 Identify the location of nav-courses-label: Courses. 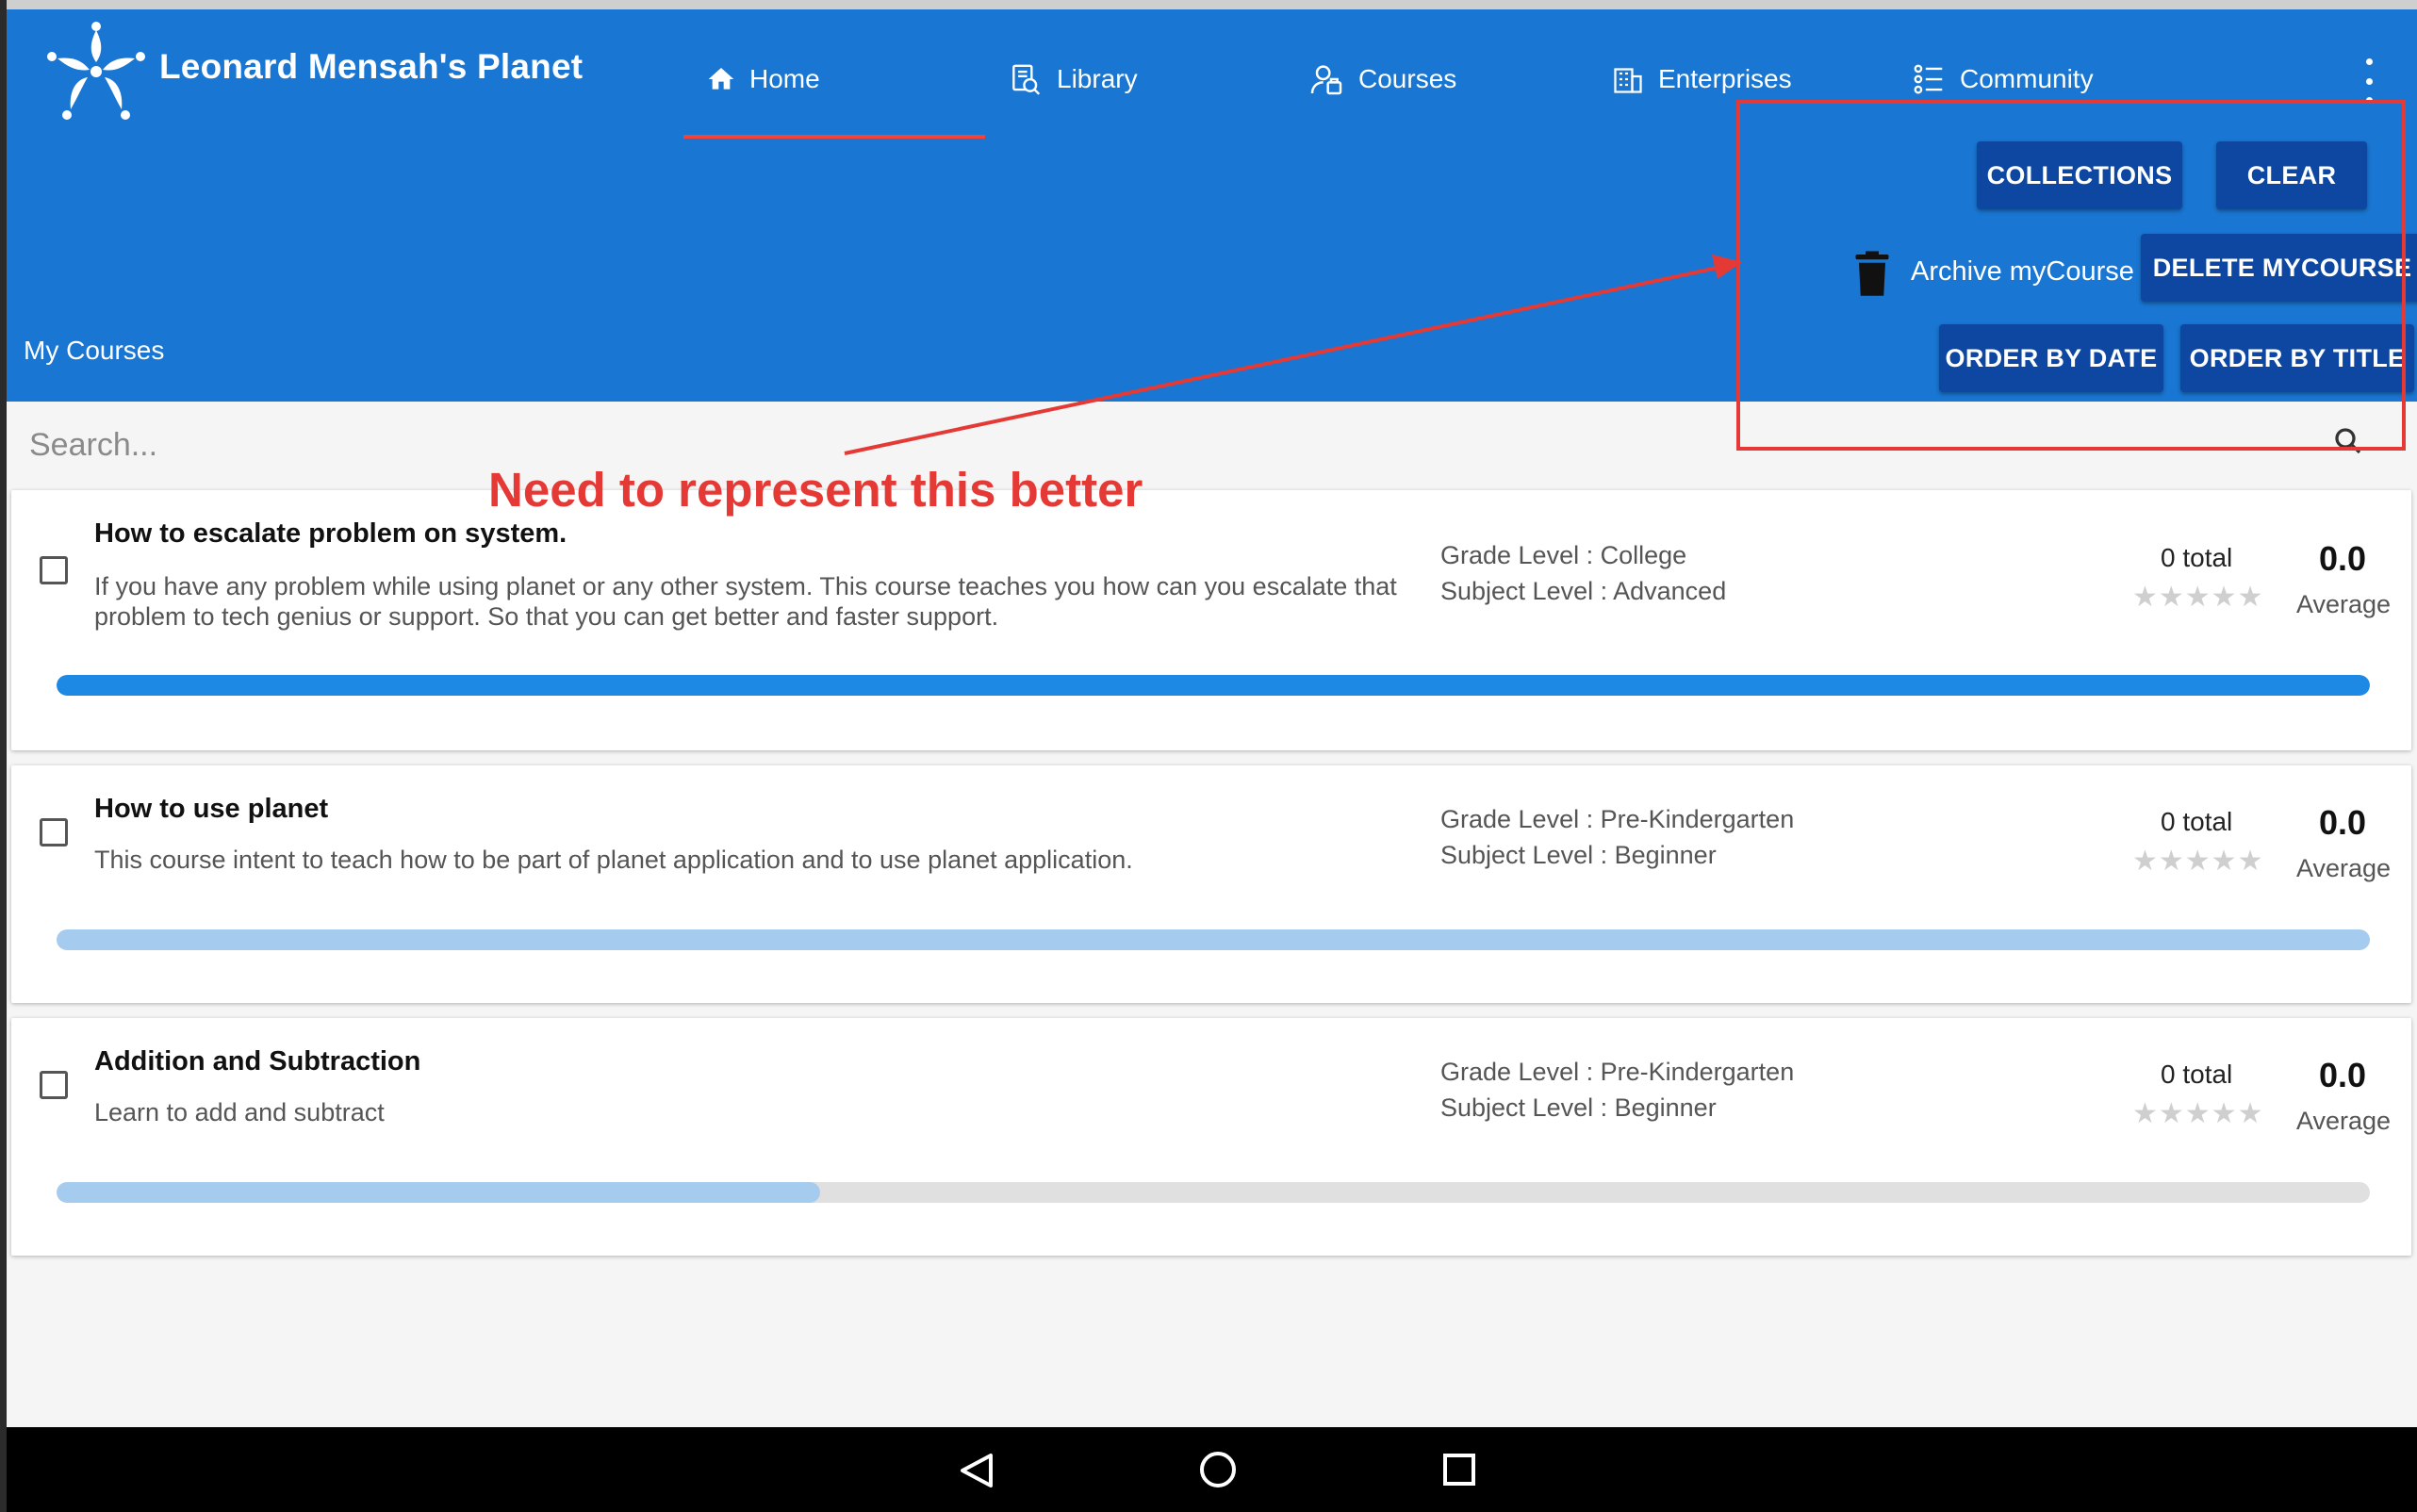
(1407, 79).